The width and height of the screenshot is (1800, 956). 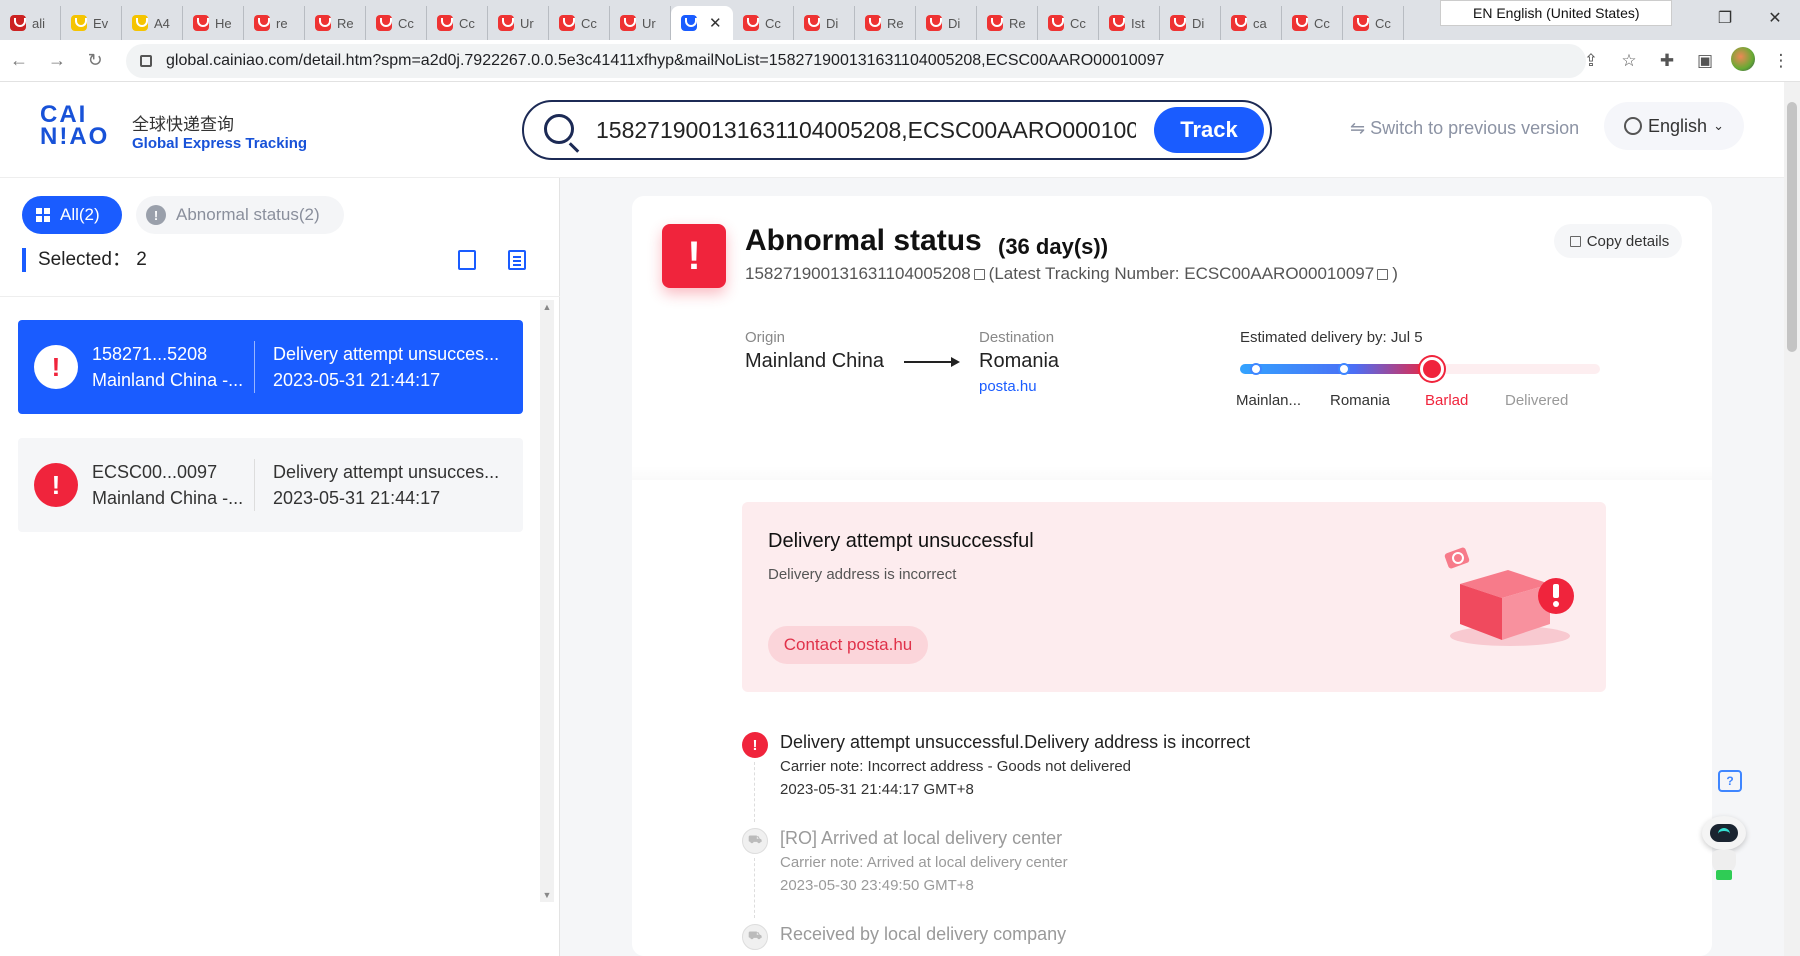 I want to click on tracking-number-input, so click(x=866, y=130).